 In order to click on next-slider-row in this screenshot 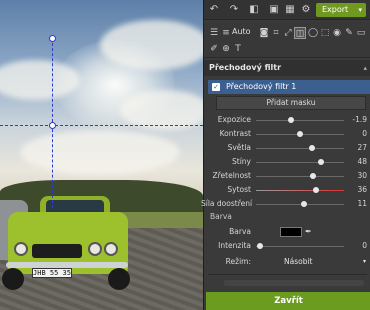, I will do `click(294, 283)`.